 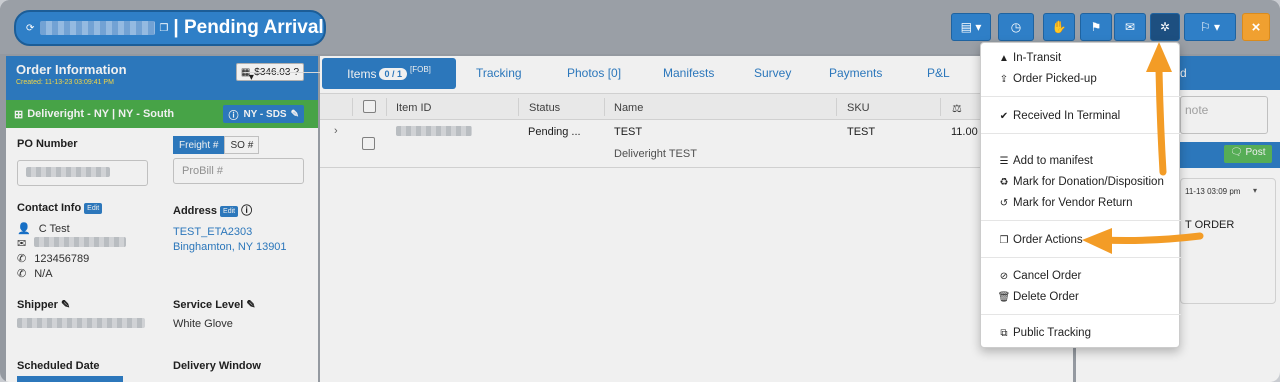 What do you see at coordinates (58, 366) in the screenshot?
I see `scheduled-date-label: Scheduled Date` at bounding box center [58, 366].